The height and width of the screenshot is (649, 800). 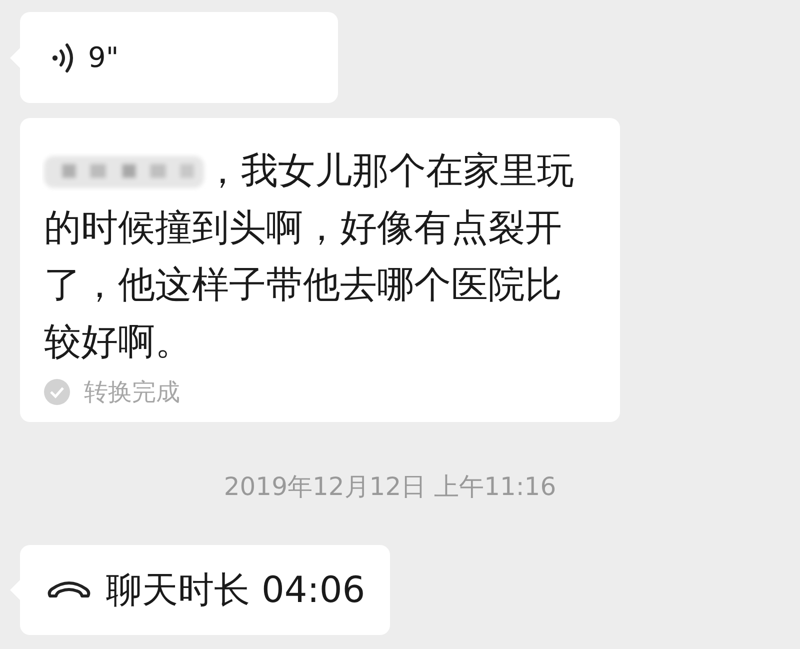 I want to click on timestamp: 2019年12月12日 上午11:16, so click(x=390, y=487).